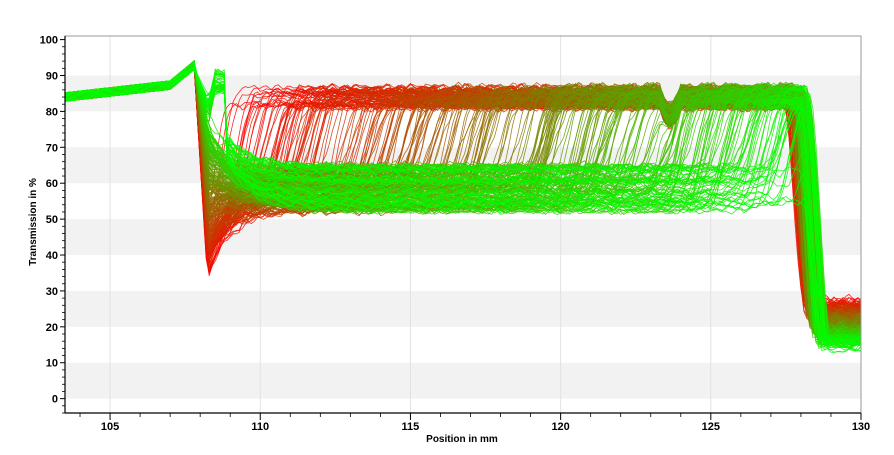 Image resolution: width=894 pixels, height=455 pixels. What do you see at coordinates (474, 423) in the screenshot?
I see `x-axis-ticks: 105 110 115 120 125 130` at bounding box center [474, 423].